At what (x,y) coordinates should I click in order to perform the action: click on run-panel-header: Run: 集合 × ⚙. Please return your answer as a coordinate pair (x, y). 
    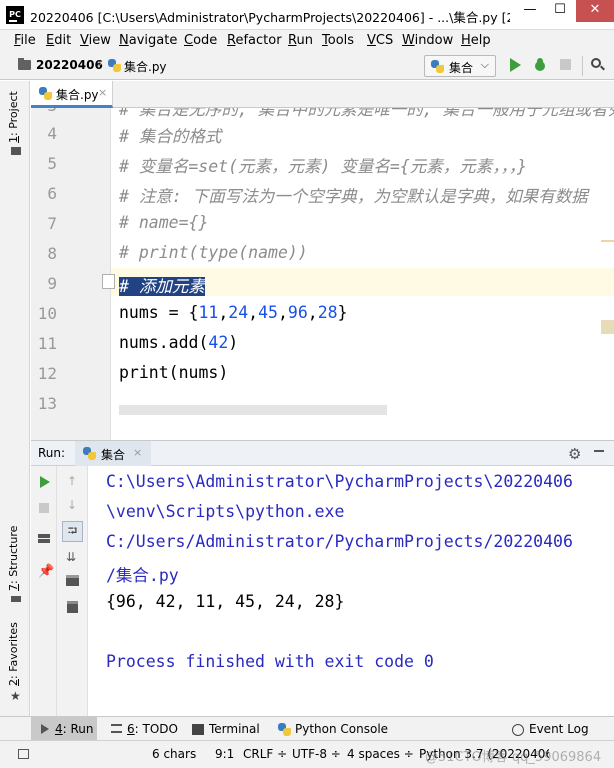
    Looking at the image, I should click on (322, 453).